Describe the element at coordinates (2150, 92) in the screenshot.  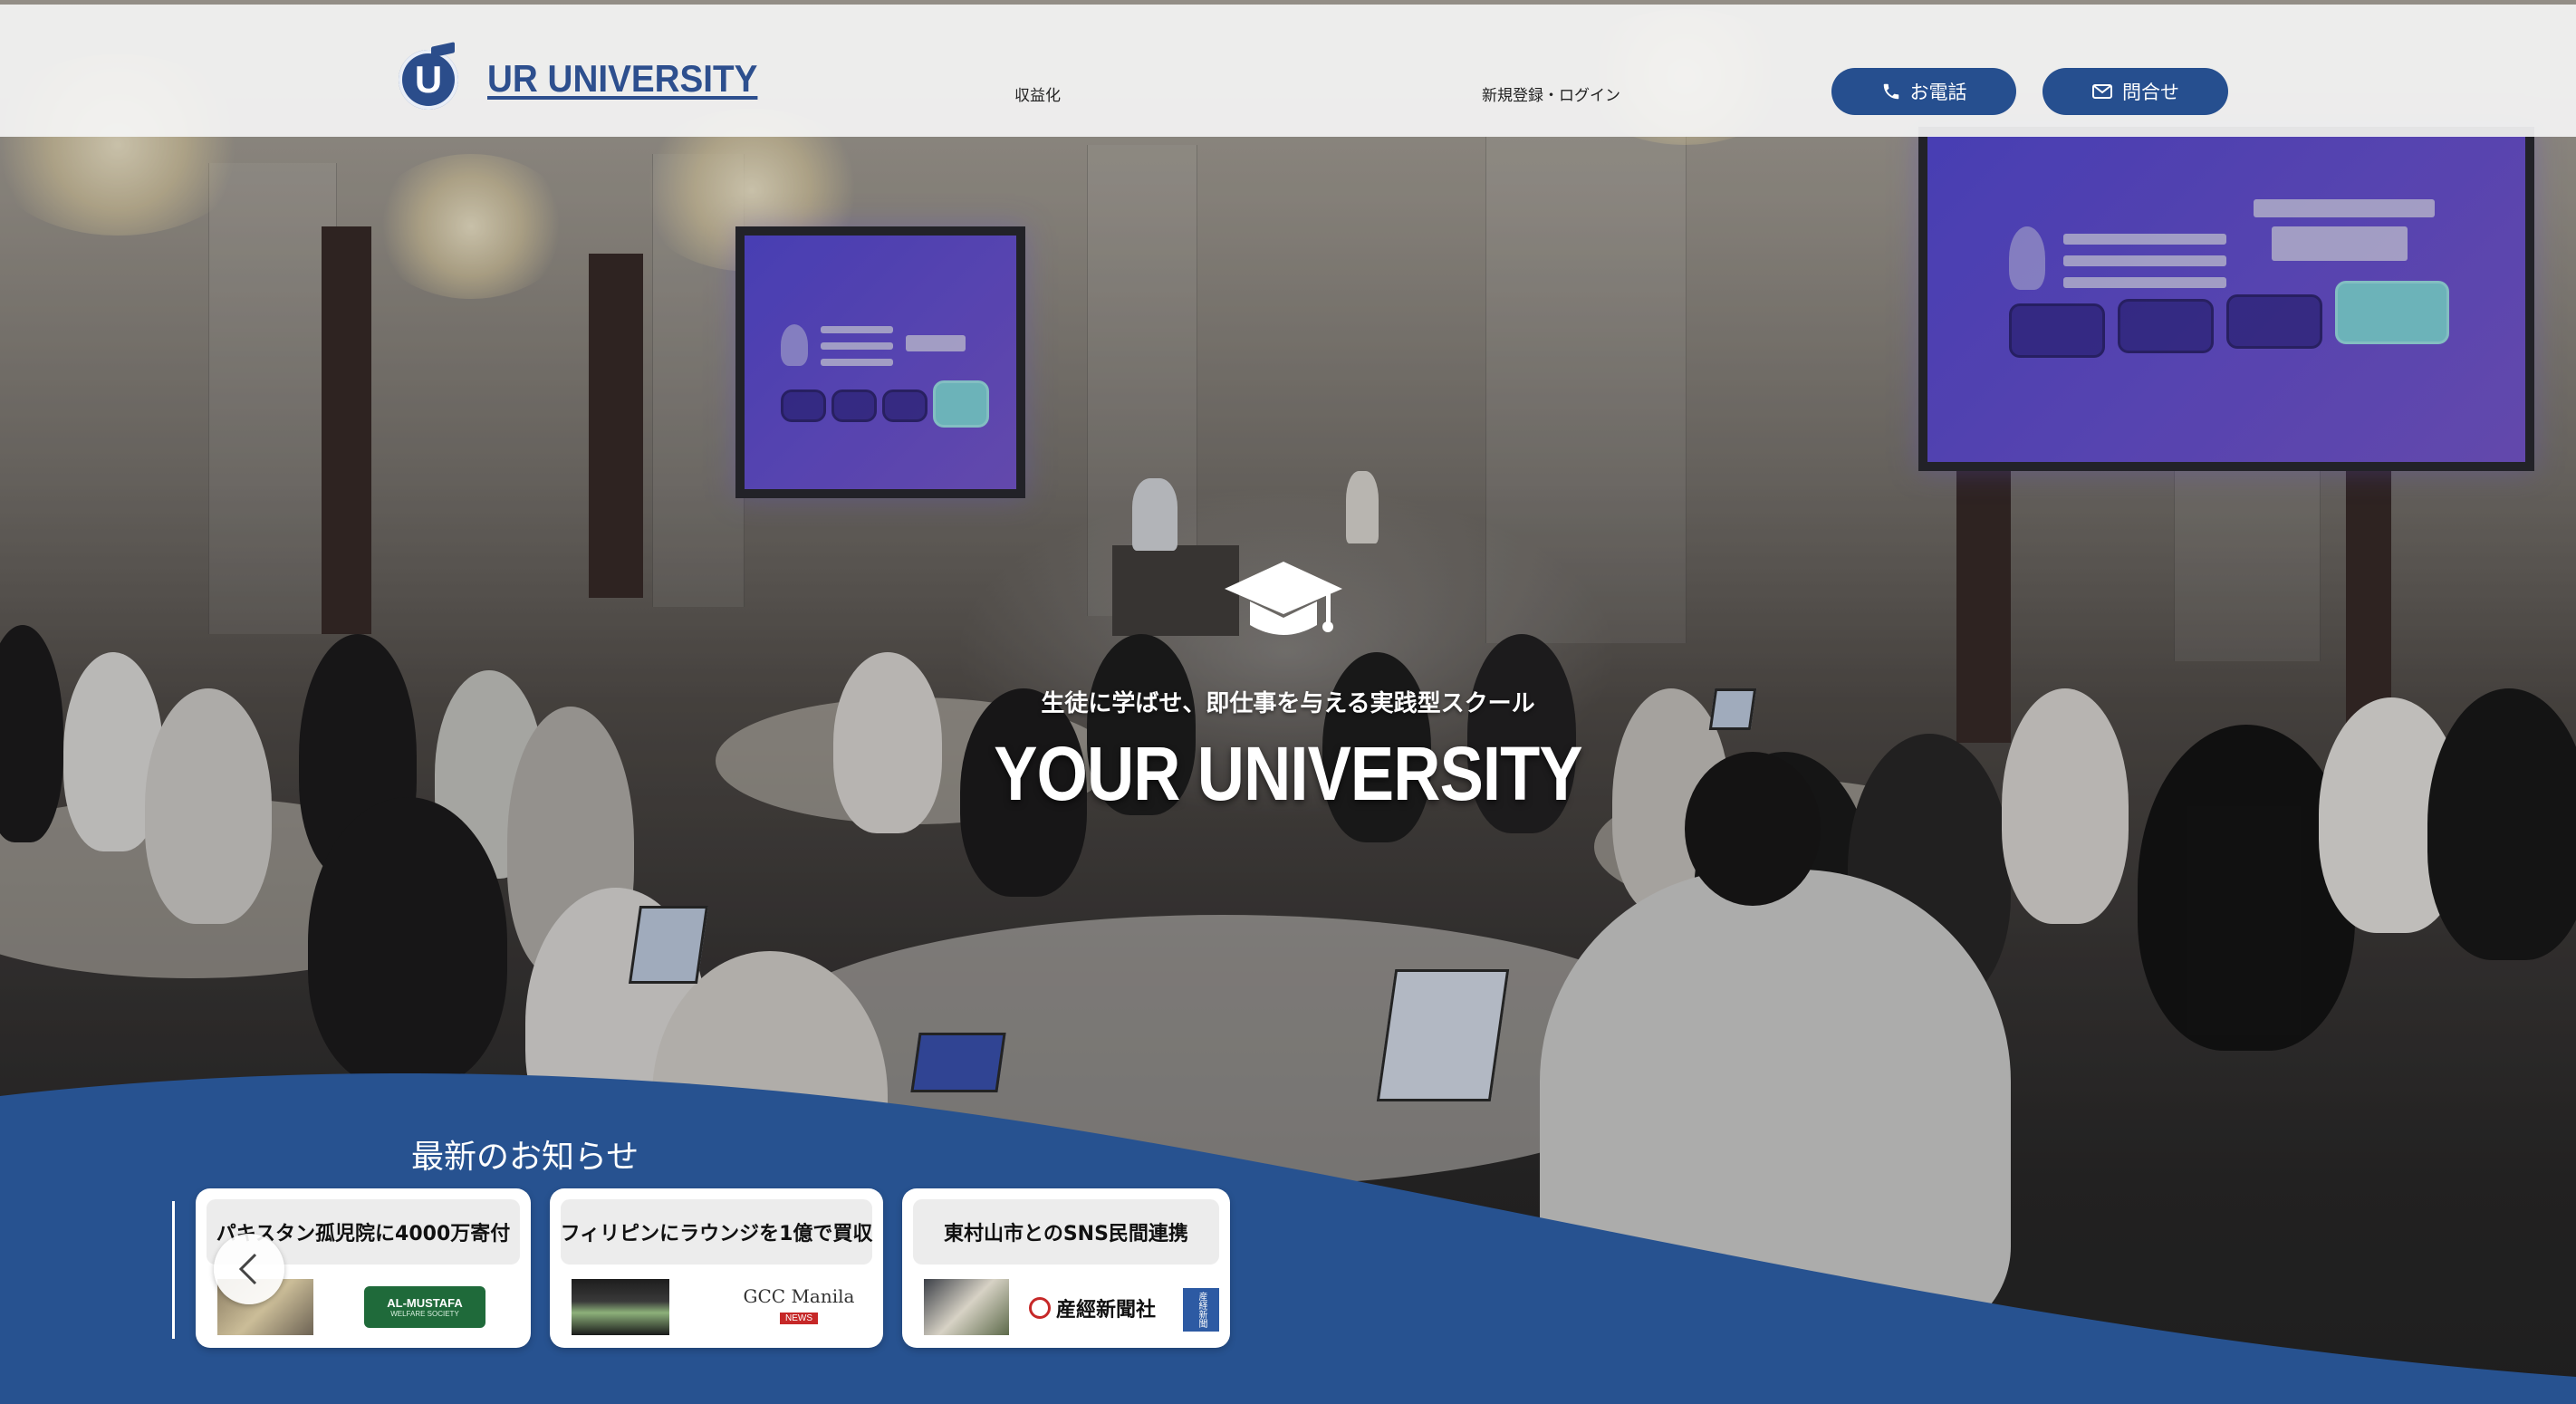
I see `contact-button-label: 問合せ` at that location.